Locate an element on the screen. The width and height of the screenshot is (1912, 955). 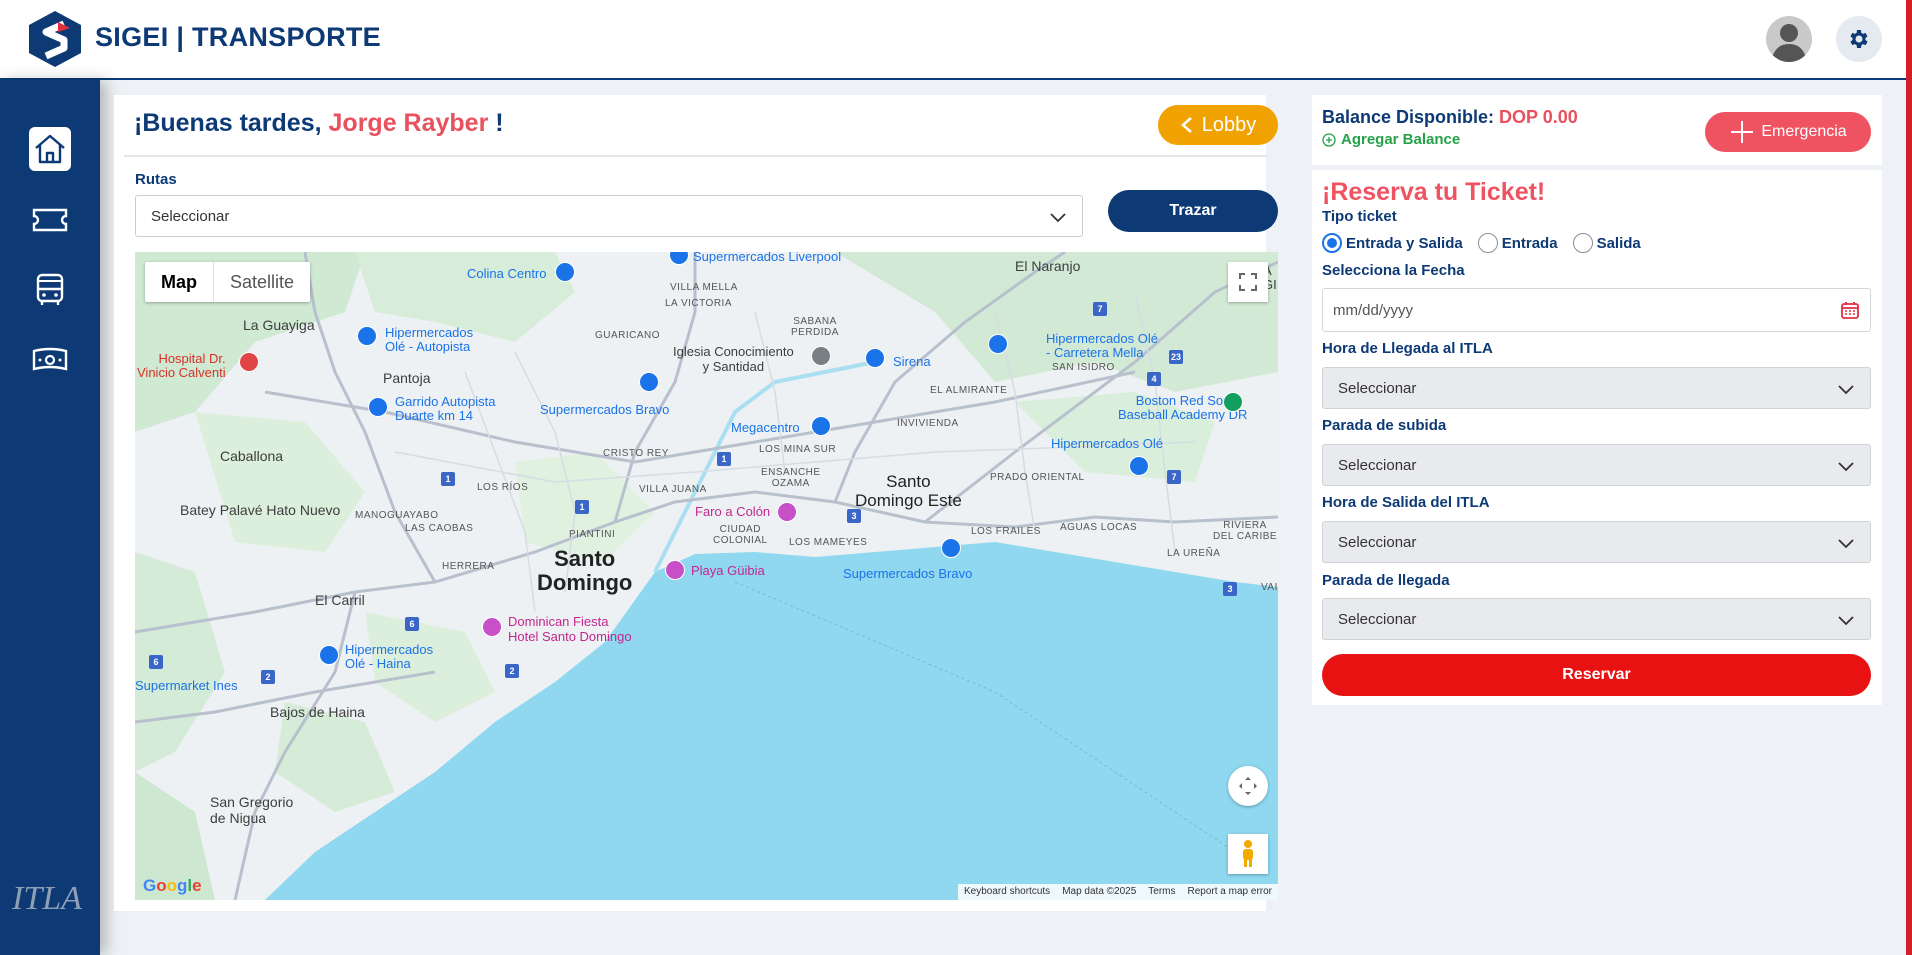
fullscreen-button is located at coordinates (1248, 282).